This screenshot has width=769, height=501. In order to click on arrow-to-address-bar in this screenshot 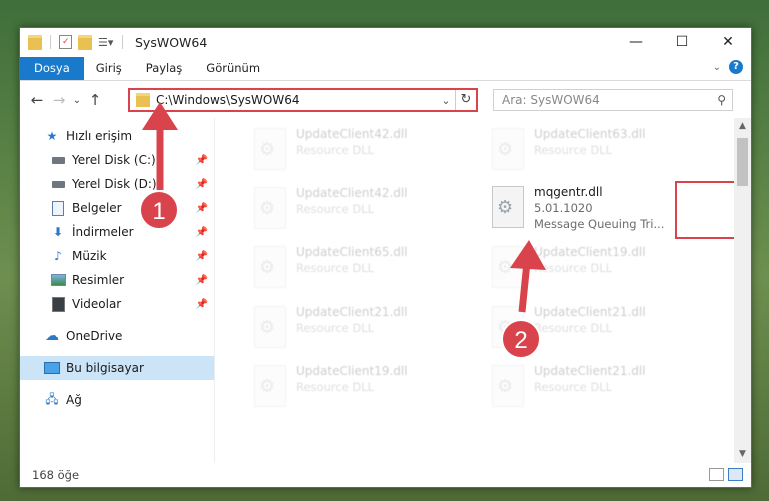, I will do `click(160, 146)`.